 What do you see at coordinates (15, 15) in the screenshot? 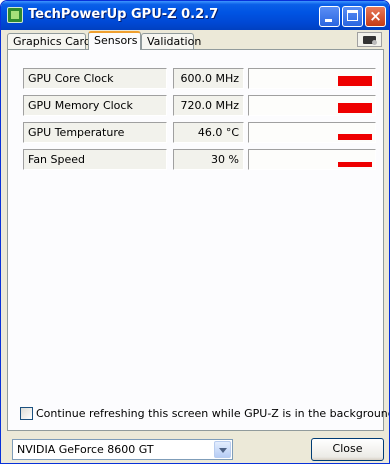
I see `gpuz-app-icon` at bounding box center [15, 15].